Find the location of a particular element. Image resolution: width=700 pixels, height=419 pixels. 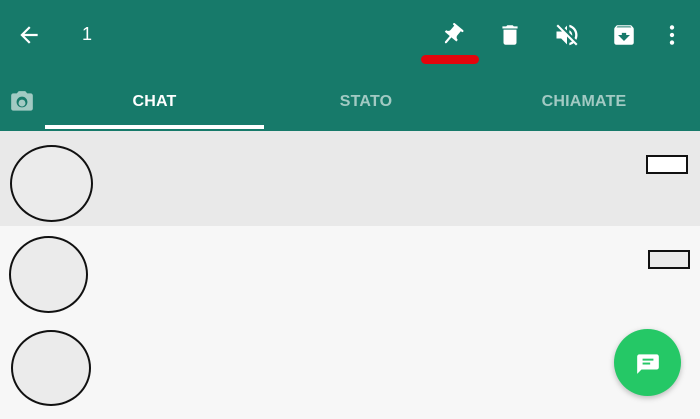

archive-chat-button is located at coordinates (624, 35).